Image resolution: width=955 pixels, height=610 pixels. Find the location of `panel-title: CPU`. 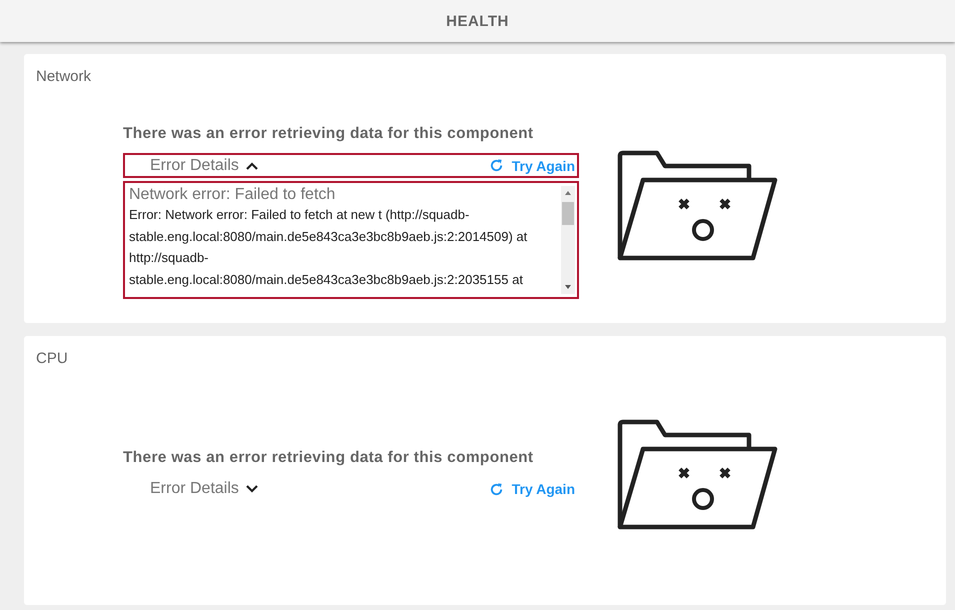

panel-title: CPU is located at coordinates (52, 358).